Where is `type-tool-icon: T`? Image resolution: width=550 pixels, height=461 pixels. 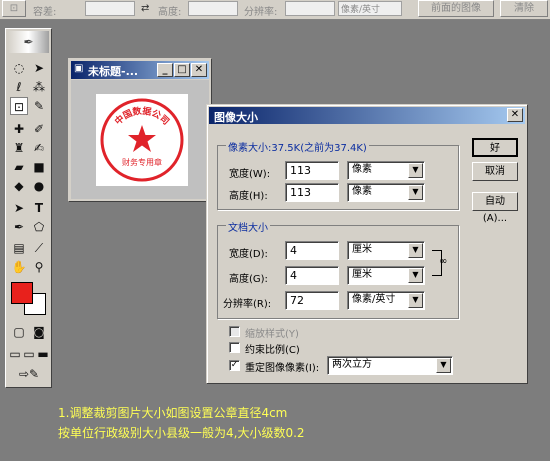
type-tool-icon: T is located at coordinates (39, 208).